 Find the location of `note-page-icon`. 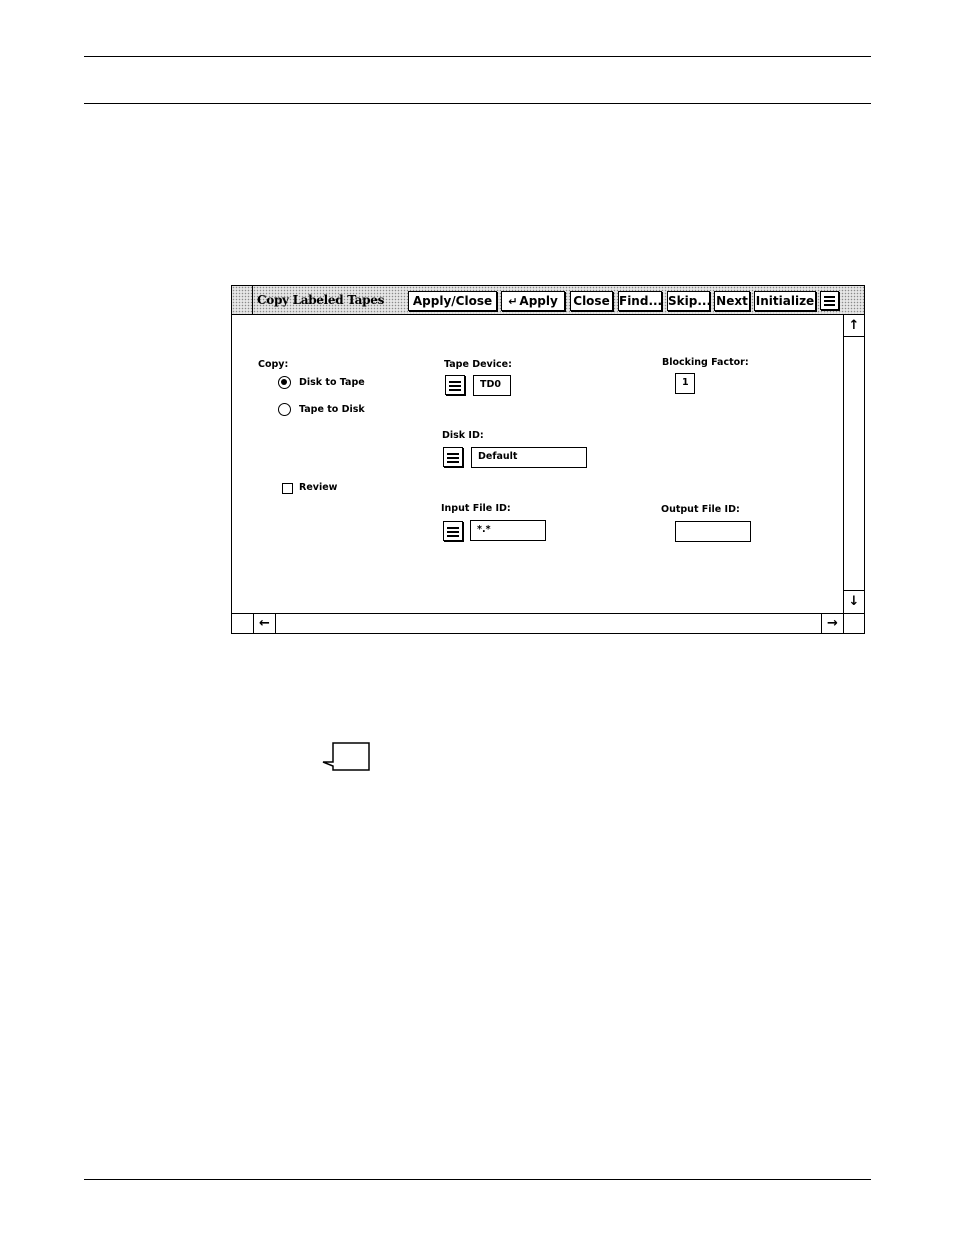

note-page-icon is located at coordinates (346, 756).